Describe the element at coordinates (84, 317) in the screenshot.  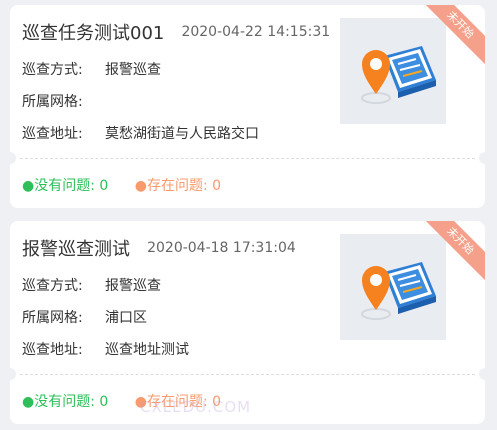
I see `grid-field: 所属网格: 浦口区` at that location.